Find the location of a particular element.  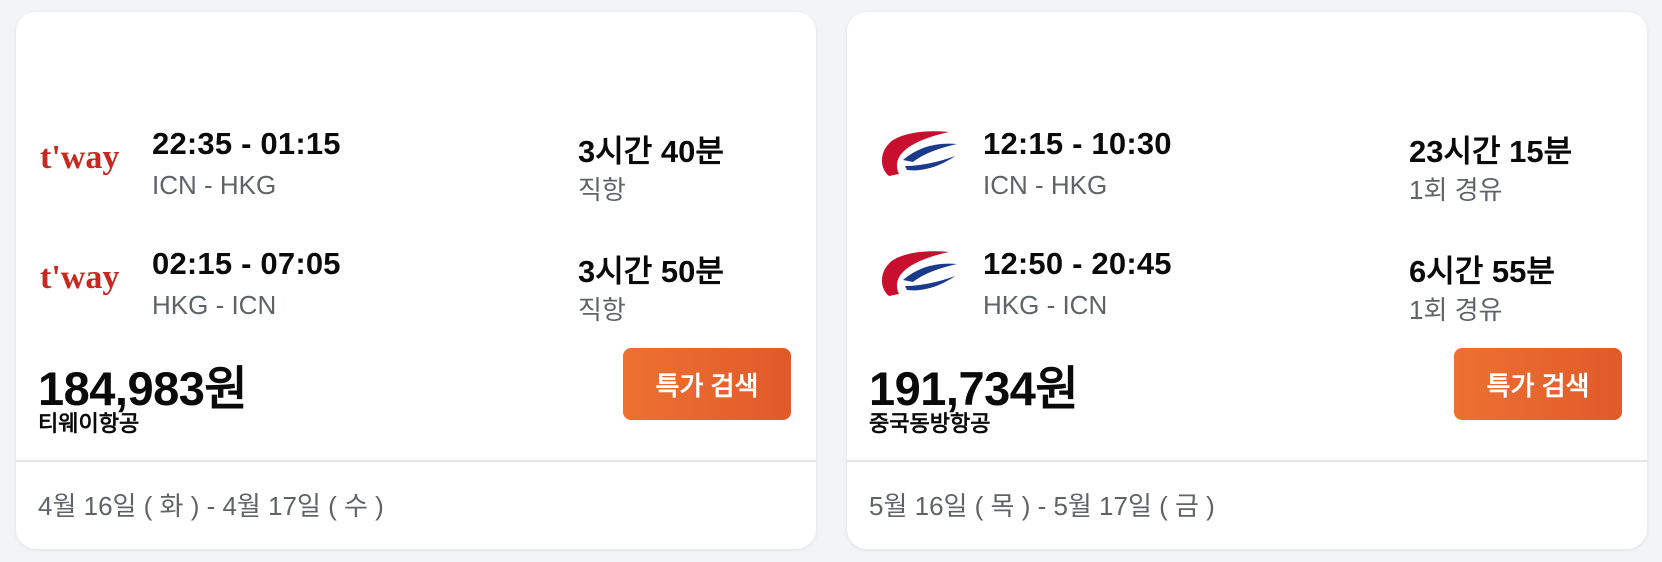

flight-times: 12:50 - 20:45 is located at coordinates (1077, 263).